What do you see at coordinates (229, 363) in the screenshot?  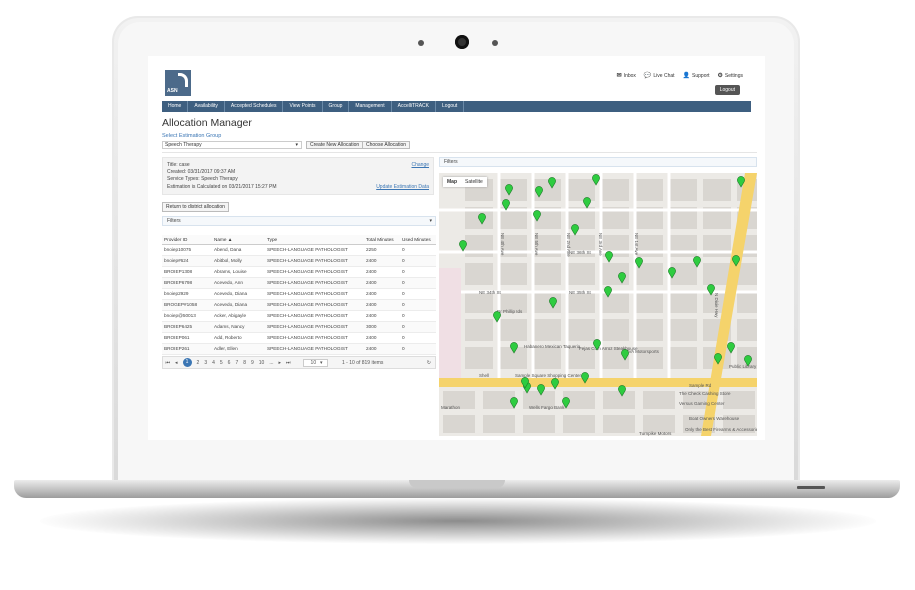 I see `page-6: 6` at bounding box center [229, 363].